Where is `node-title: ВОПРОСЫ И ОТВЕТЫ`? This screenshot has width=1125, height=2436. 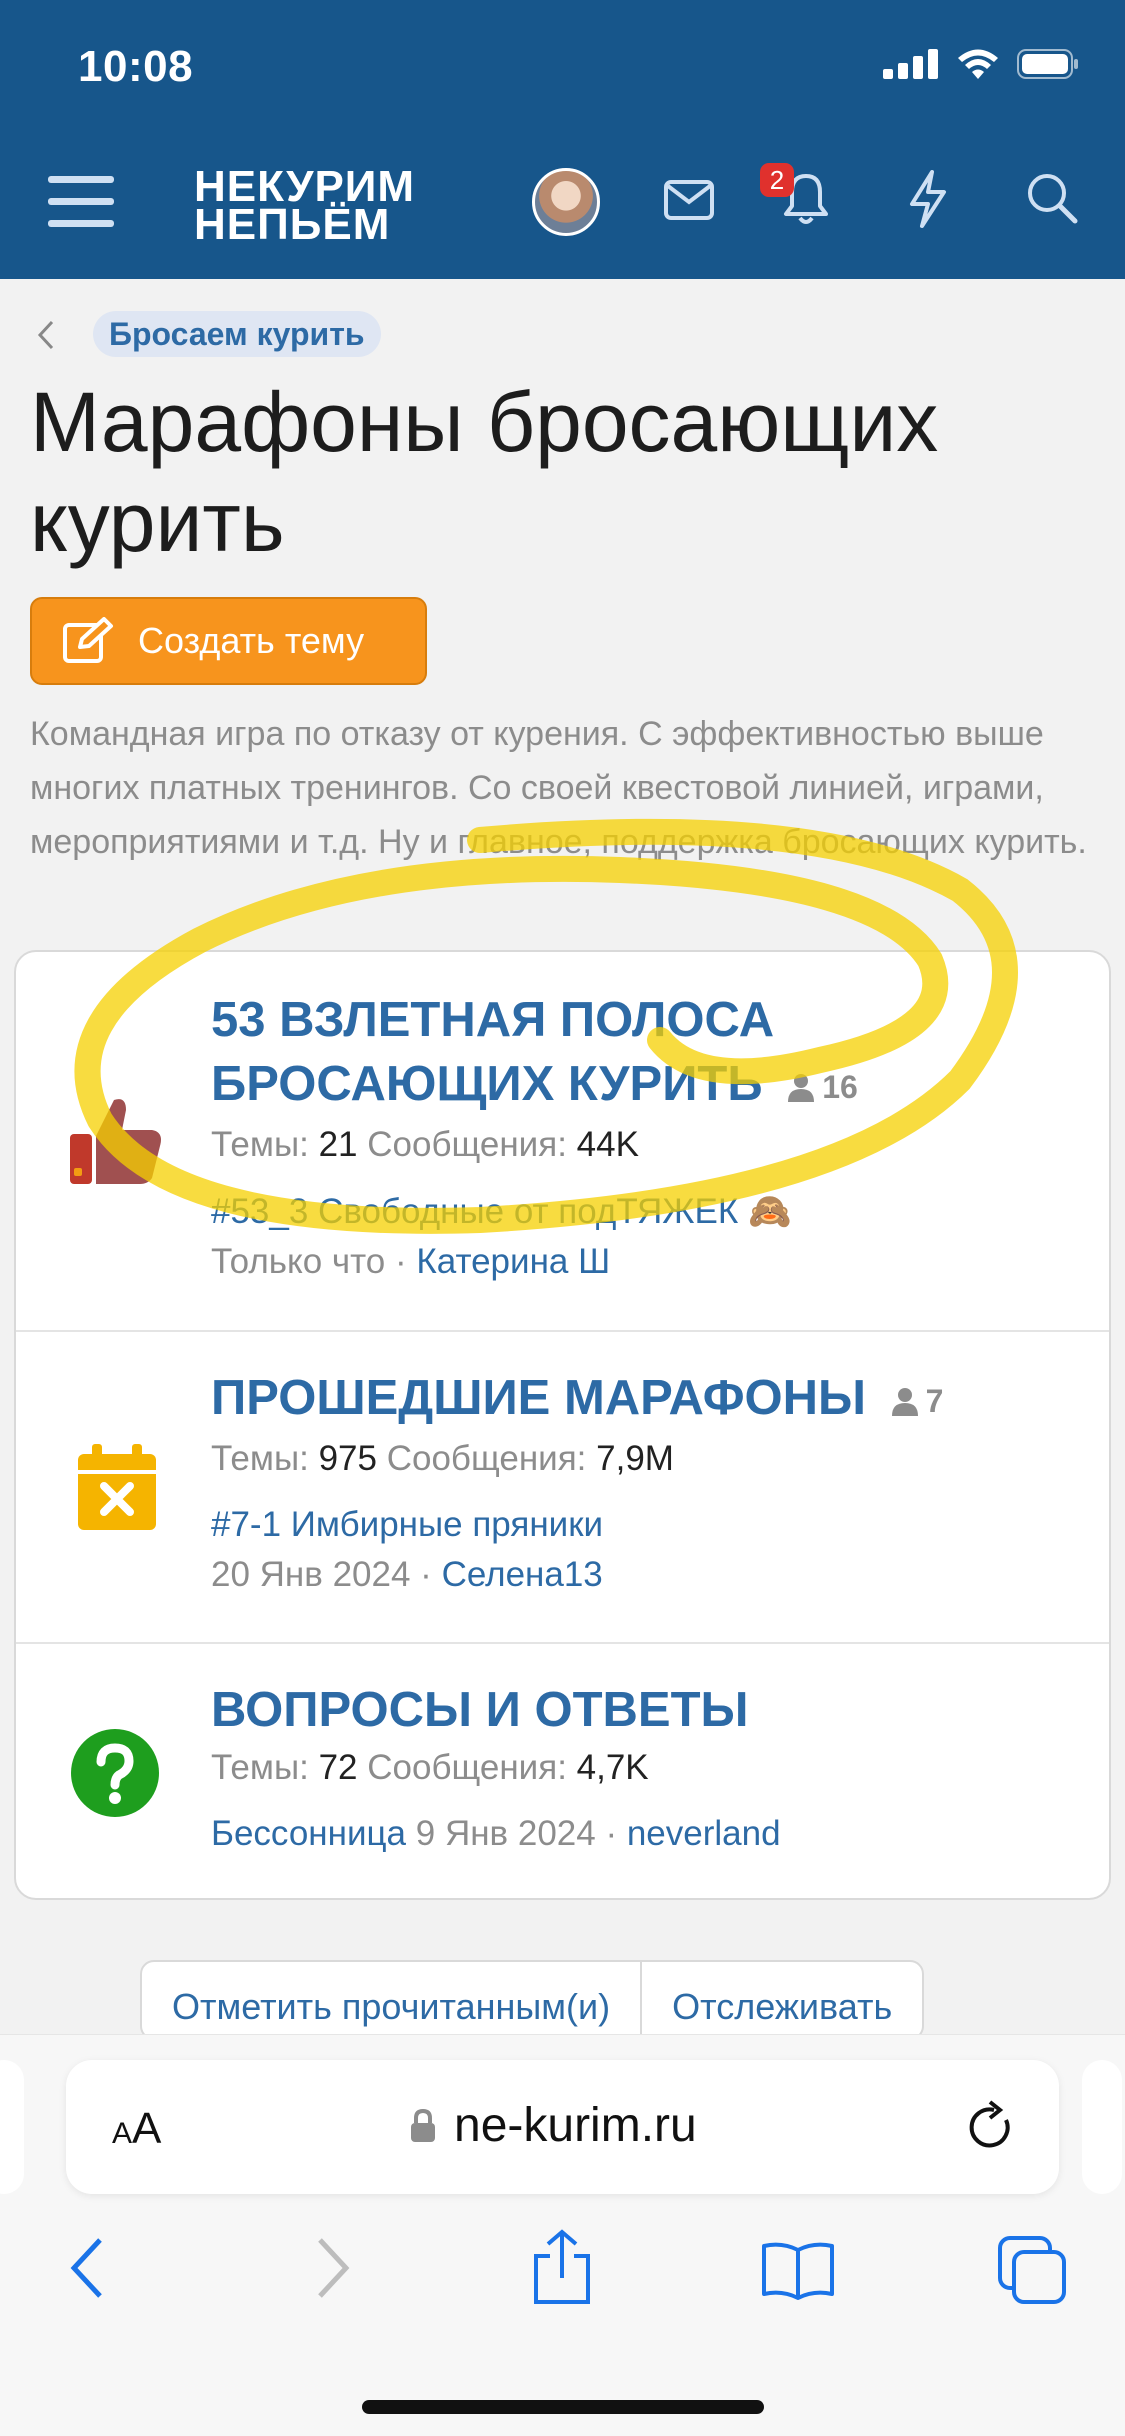
node-title: ВОПРОСЫ И ОТВЕТЫ is located at coordinates (479, 1710).